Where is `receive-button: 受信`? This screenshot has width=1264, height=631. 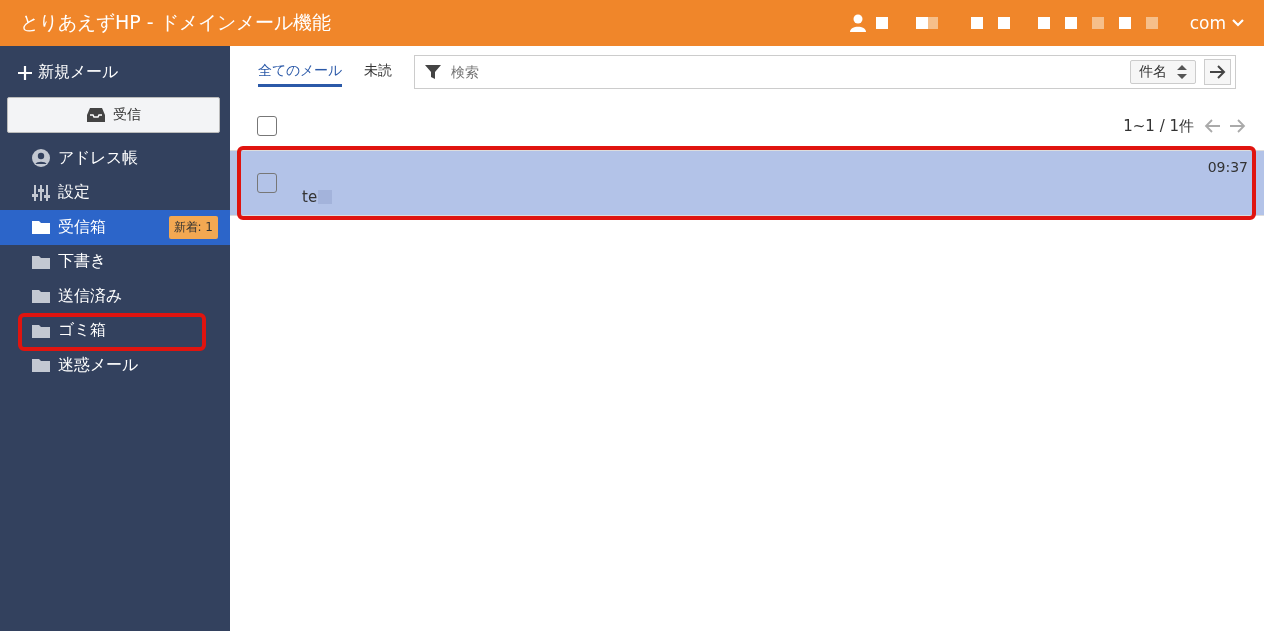 receive-button: 受信 is located at coordinates (113, 115).